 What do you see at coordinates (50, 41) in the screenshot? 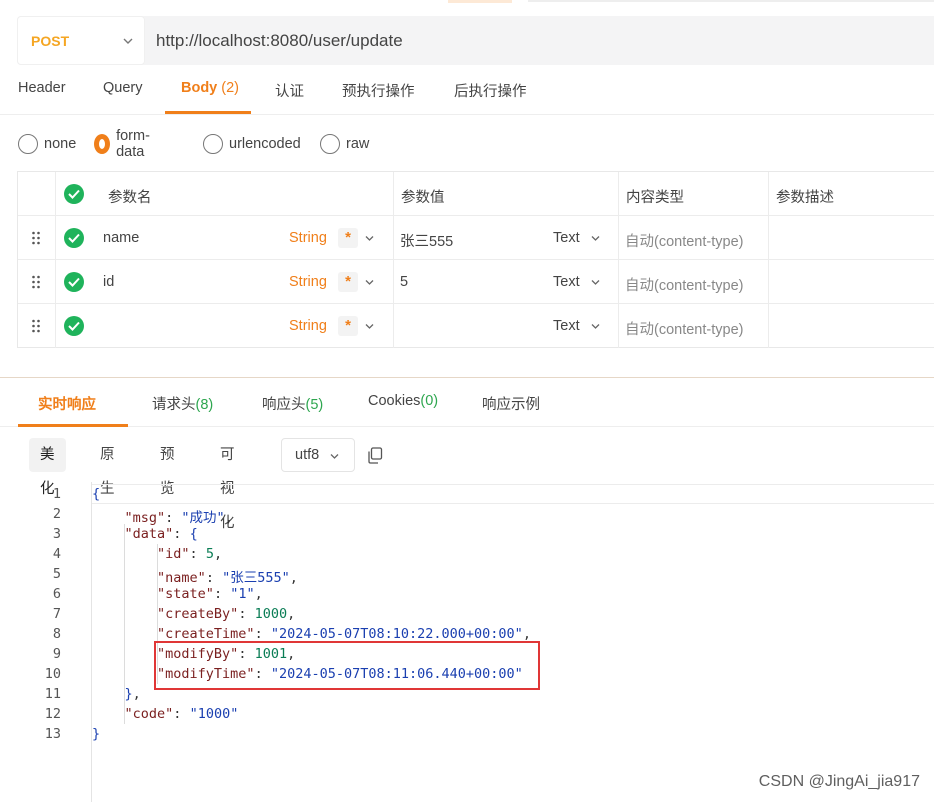
I see `method-label: POST` at bounding box center [50, 41].